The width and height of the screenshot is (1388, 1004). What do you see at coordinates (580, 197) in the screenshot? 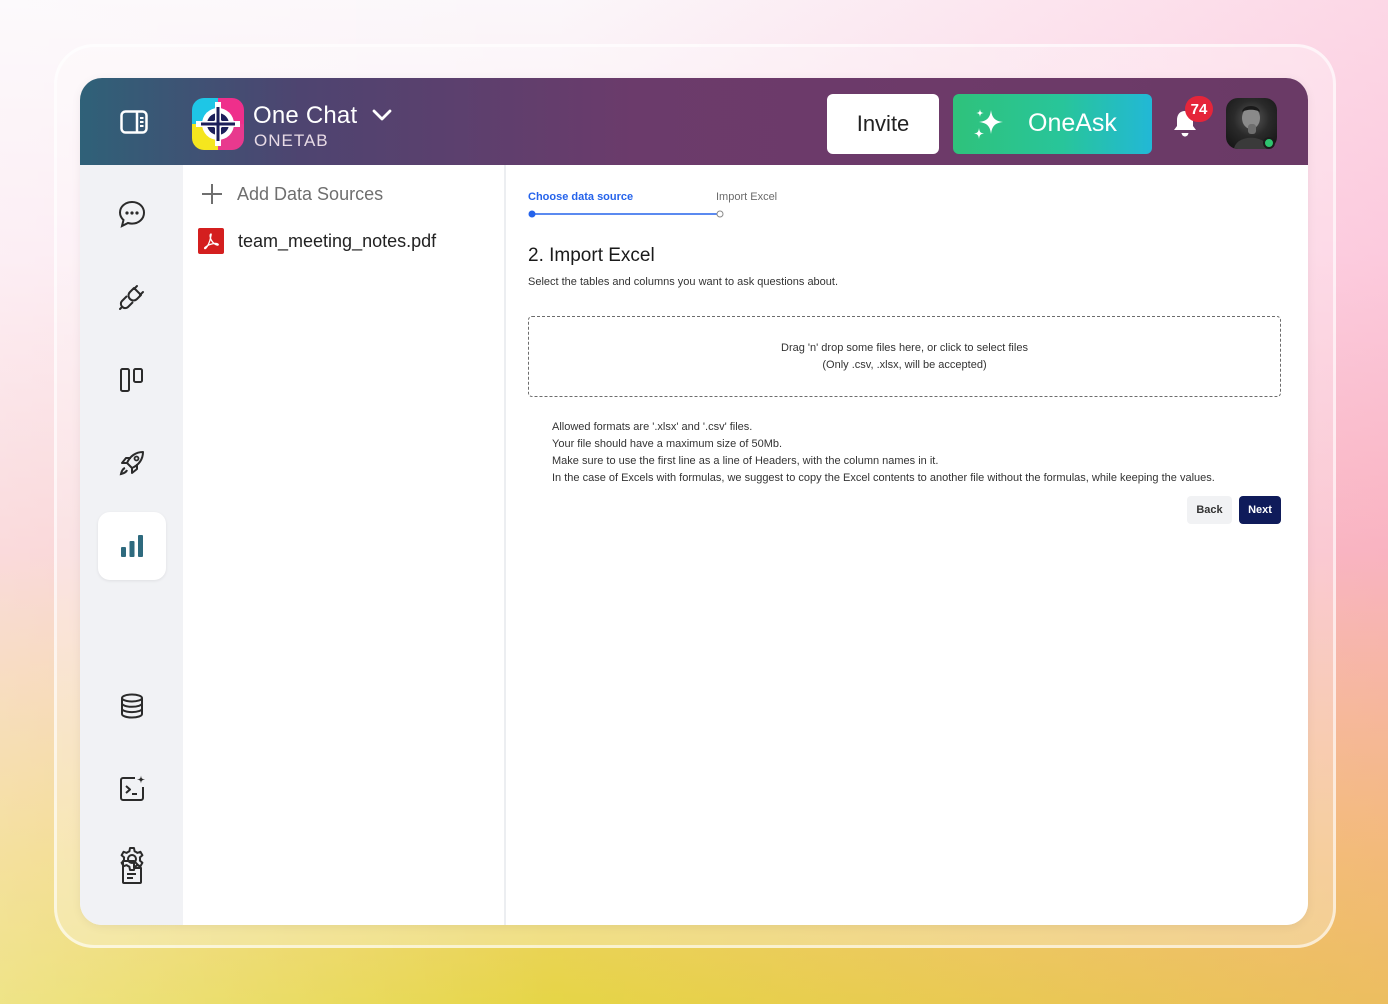
I see `step-choose-data-source: Choose data source` at bounding box center [580, 197].